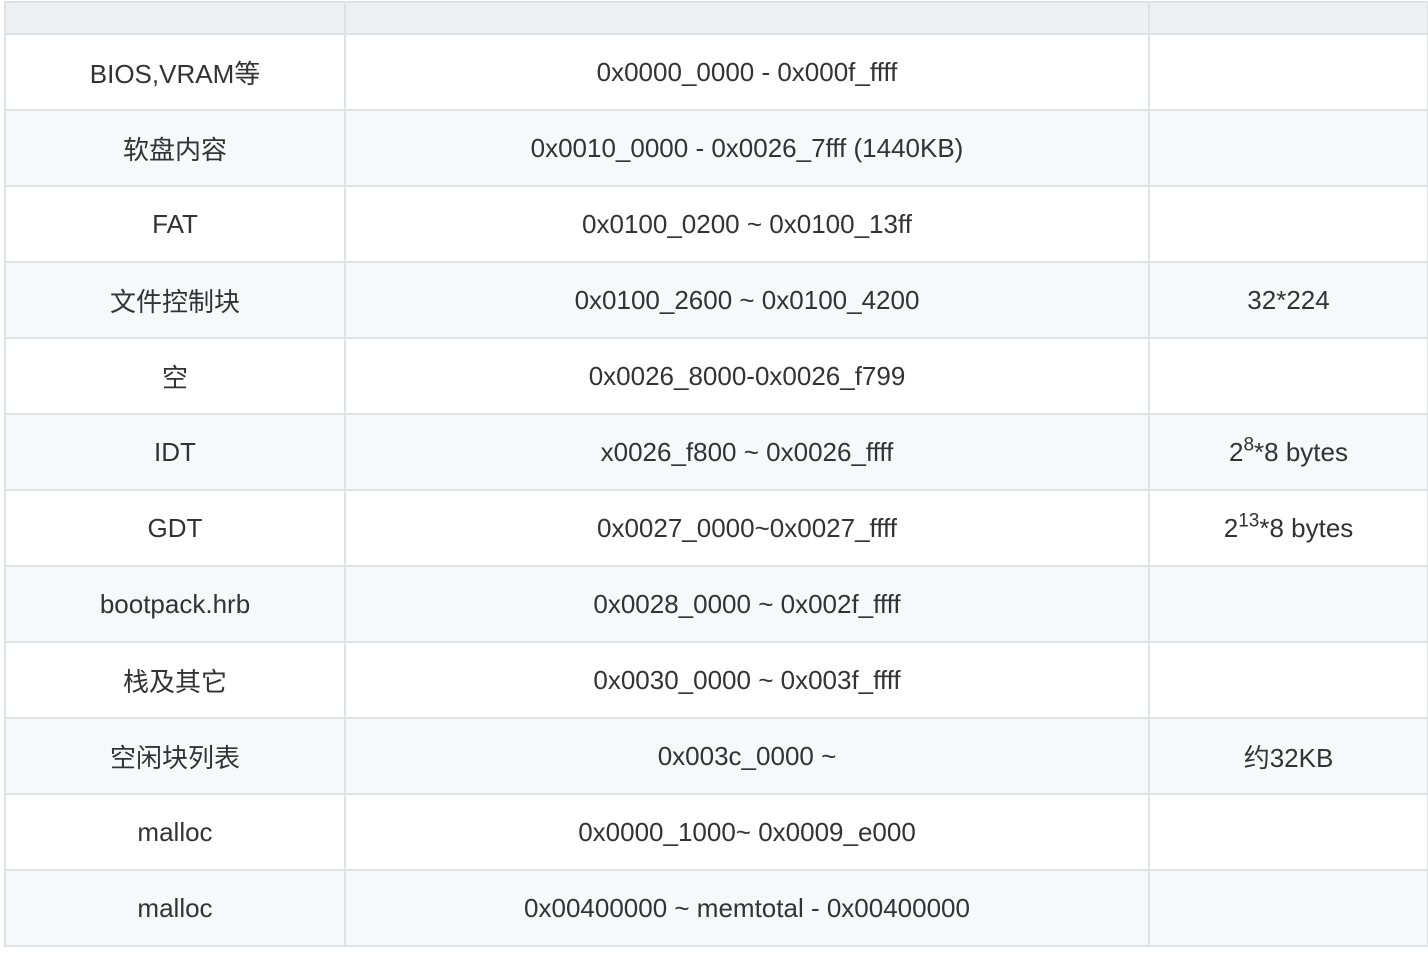 The width and height of the screenshot is (1428, 974). What do you see at coordinates (747, 72) in the screenshot?
I see `cell-range: 0x0000_0000 - 0x000f_ffff` at bounding box center [747, 72].